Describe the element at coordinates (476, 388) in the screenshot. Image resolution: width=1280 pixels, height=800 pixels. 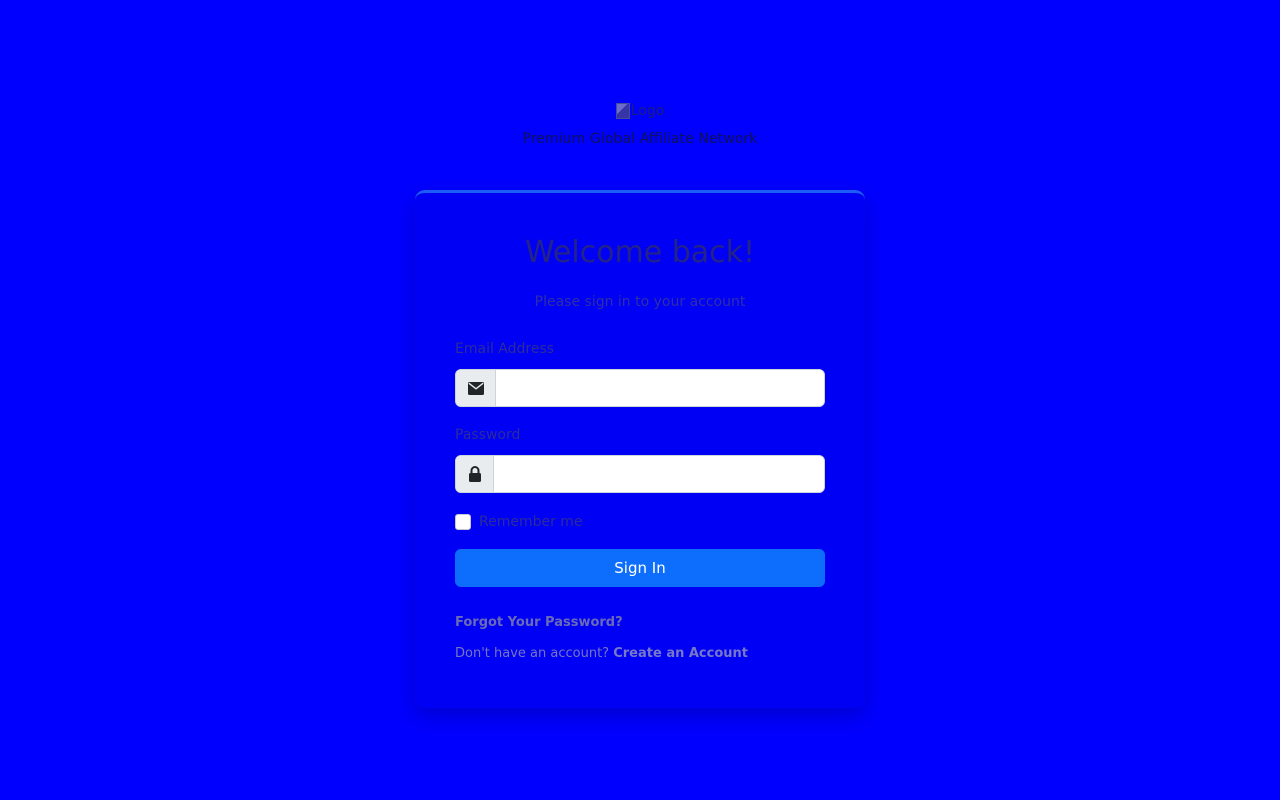
I see `envelope-icon` at that location.